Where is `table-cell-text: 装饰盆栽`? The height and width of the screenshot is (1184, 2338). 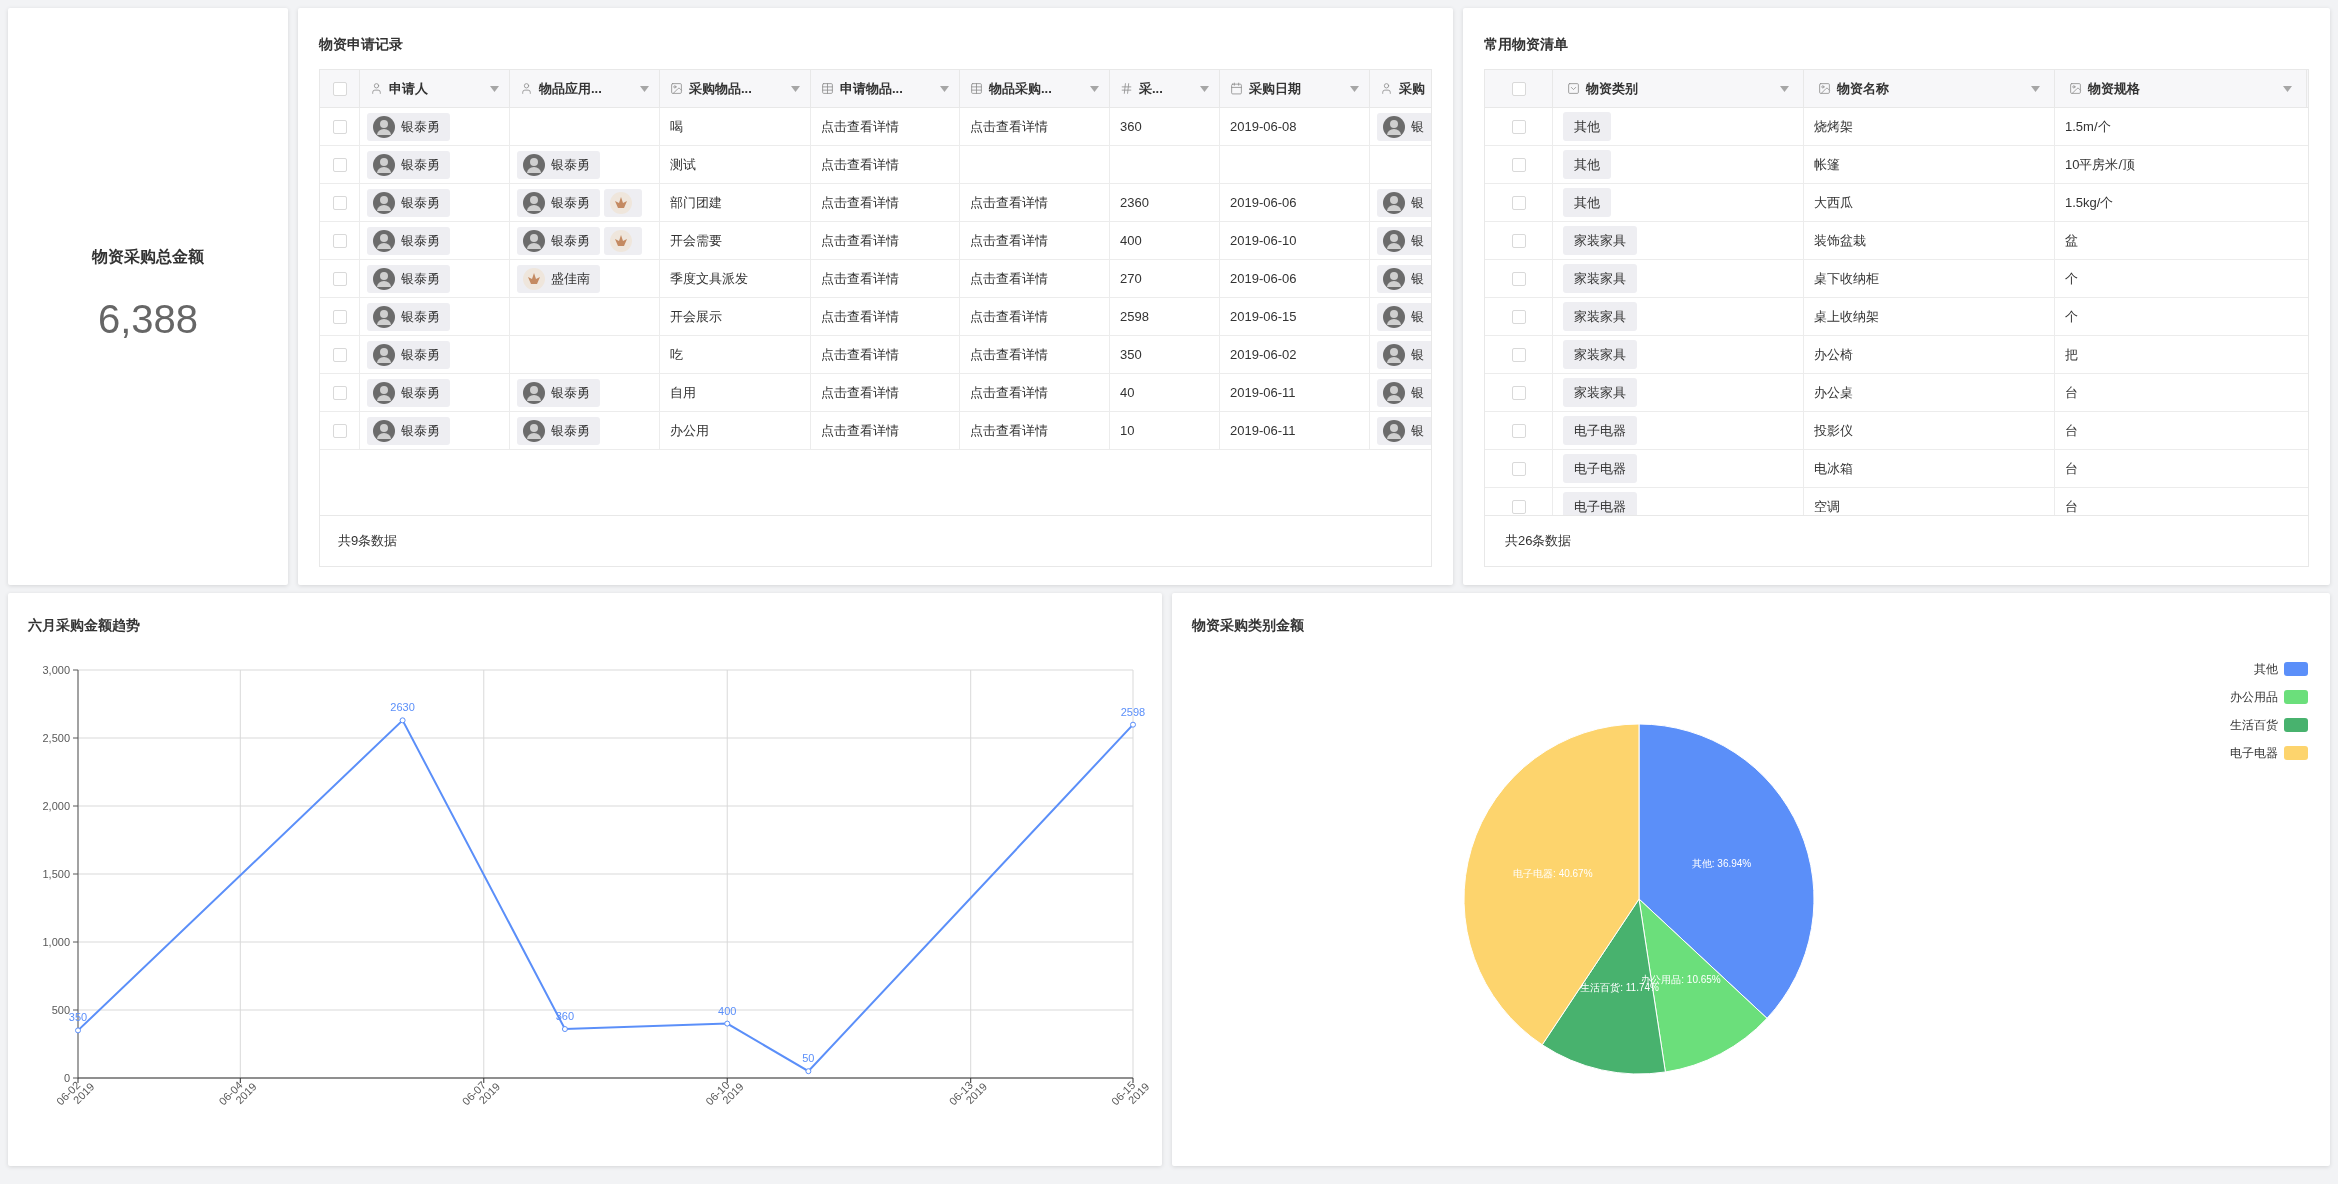
table-cell-text: 装饰盆栽 is located at coordinates (1840, 240).